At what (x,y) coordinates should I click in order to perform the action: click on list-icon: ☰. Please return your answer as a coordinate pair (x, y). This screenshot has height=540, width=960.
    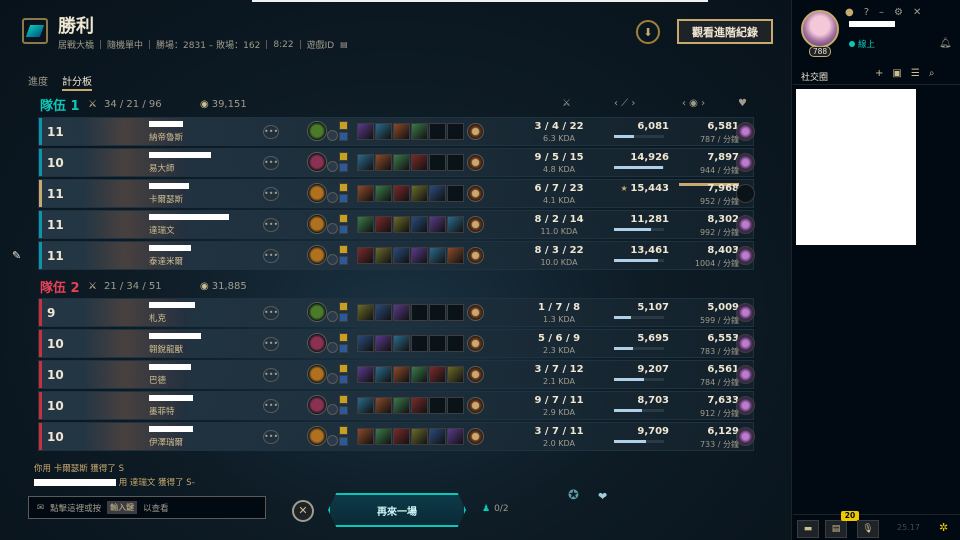
    Looking at the image, I should click on (915, 73).